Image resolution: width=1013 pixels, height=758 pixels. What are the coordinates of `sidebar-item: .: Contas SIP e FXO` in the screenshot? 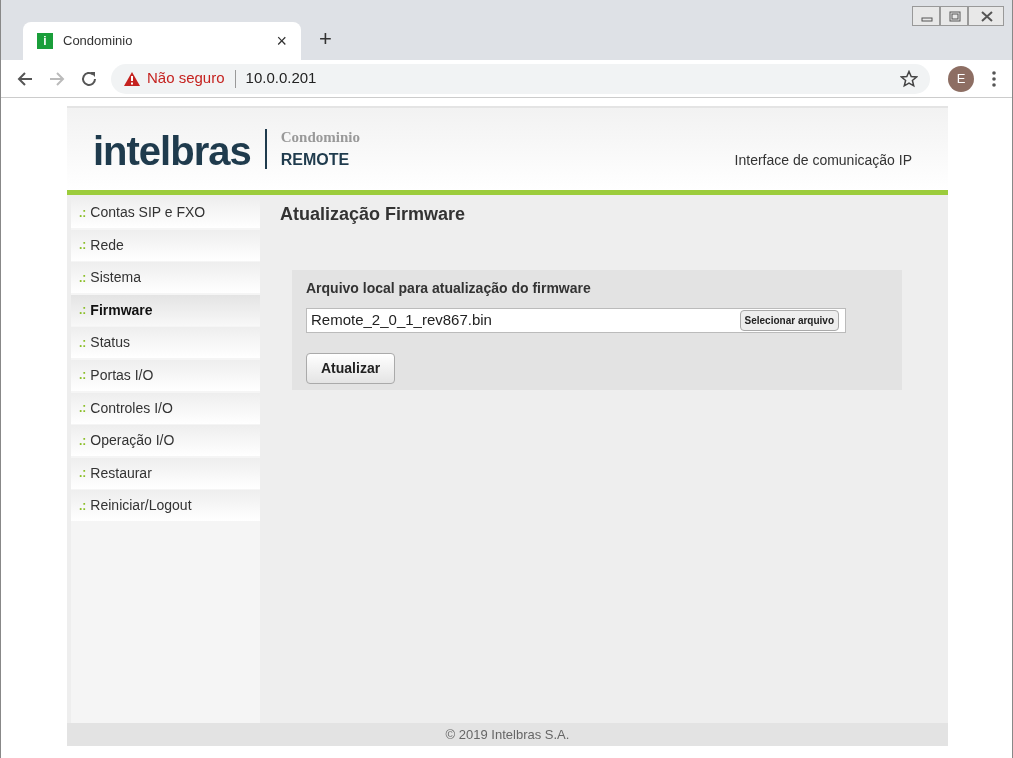 It's located at (165, 212).